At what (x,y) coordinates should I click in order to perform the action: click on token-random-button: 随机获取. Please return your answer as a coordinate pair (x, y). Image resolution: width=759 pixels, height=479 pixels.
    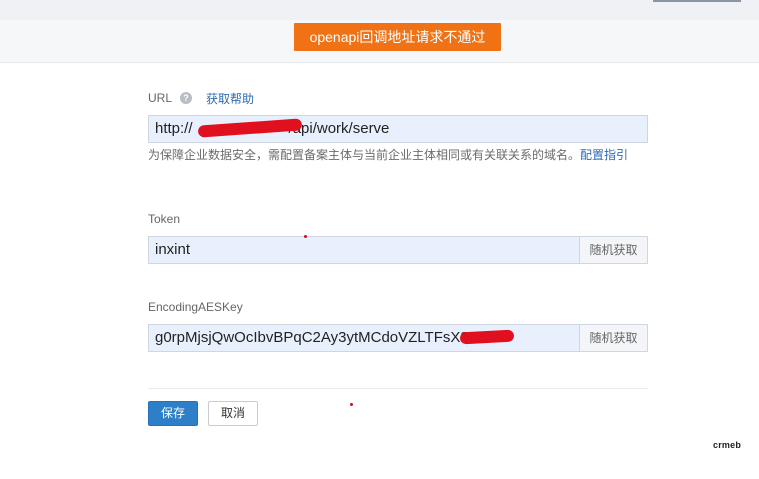
    Looking at the image, I should click on (613, 250).